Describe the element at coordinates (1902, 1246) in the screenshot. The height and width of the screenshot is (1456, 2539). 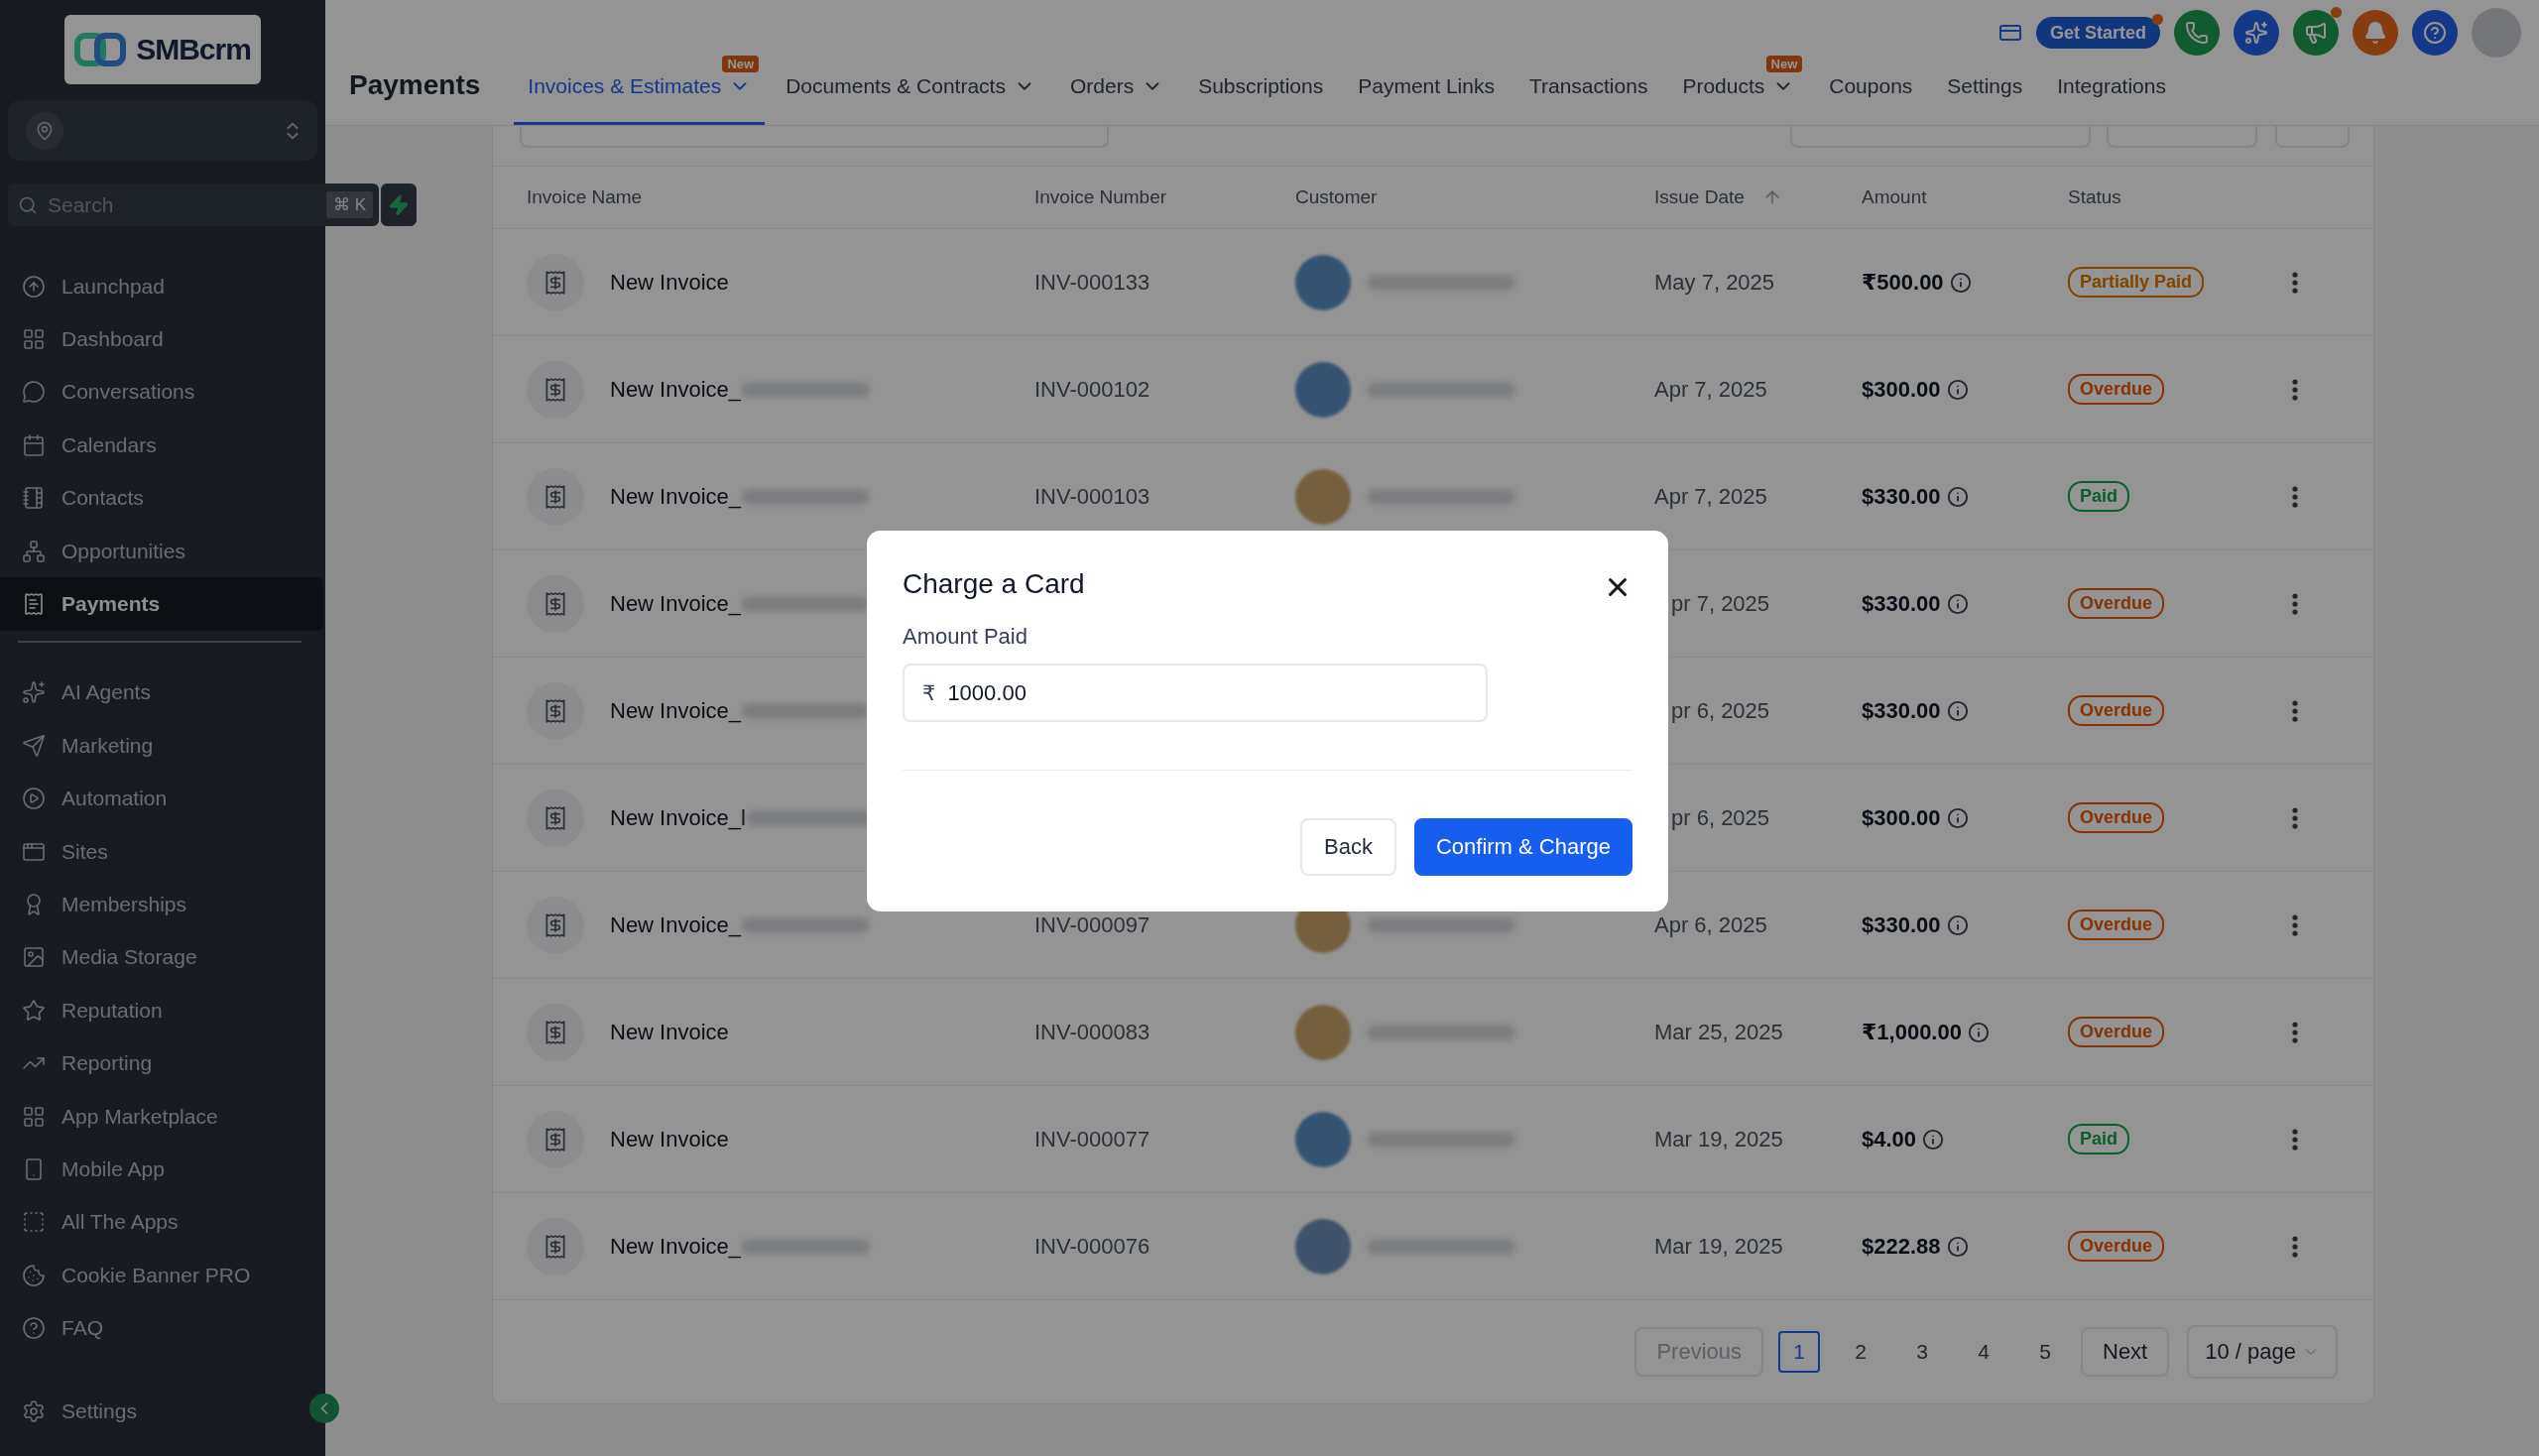
I see `amount: $222.88` at that location.